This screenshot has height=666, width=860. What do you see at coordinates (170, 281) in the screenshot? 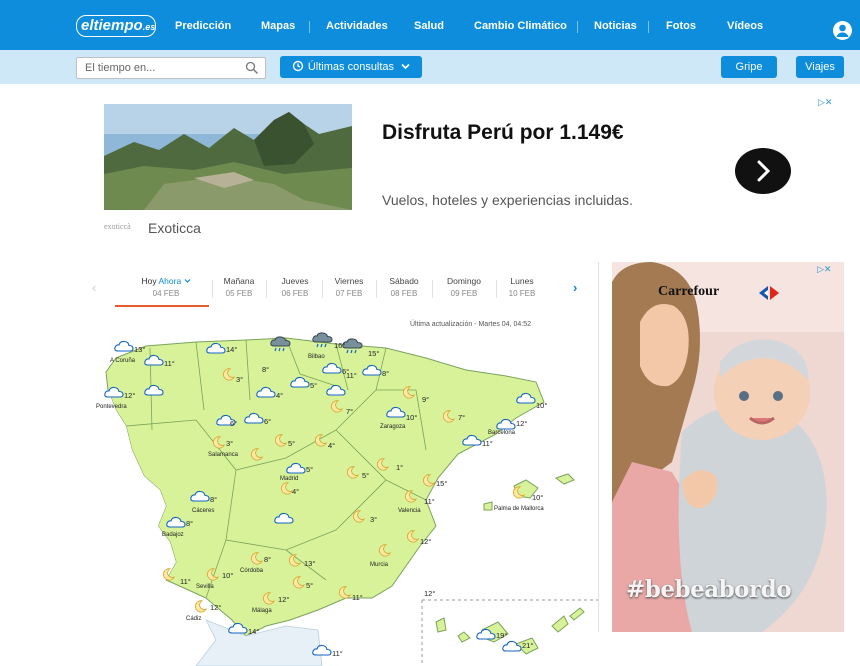
I see `day-now-label: Ahora` at bounding box center [170, 281].